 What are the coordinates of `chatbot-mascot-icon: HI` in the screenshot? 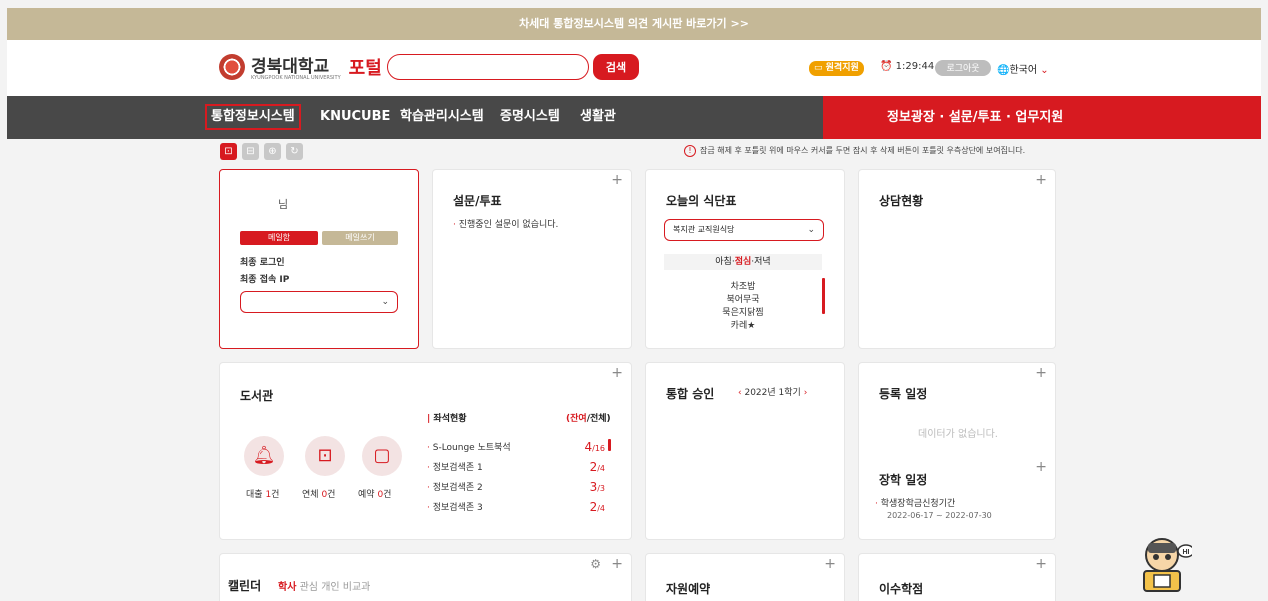 It's located at (1166, 563).